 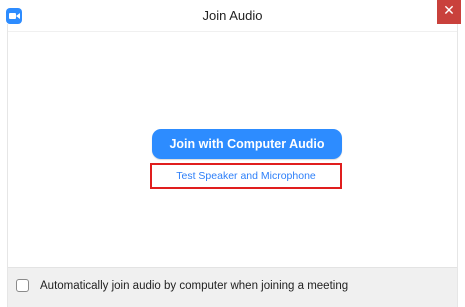 I want to click on window-title: Join Audio, so click(x=232, y=15).